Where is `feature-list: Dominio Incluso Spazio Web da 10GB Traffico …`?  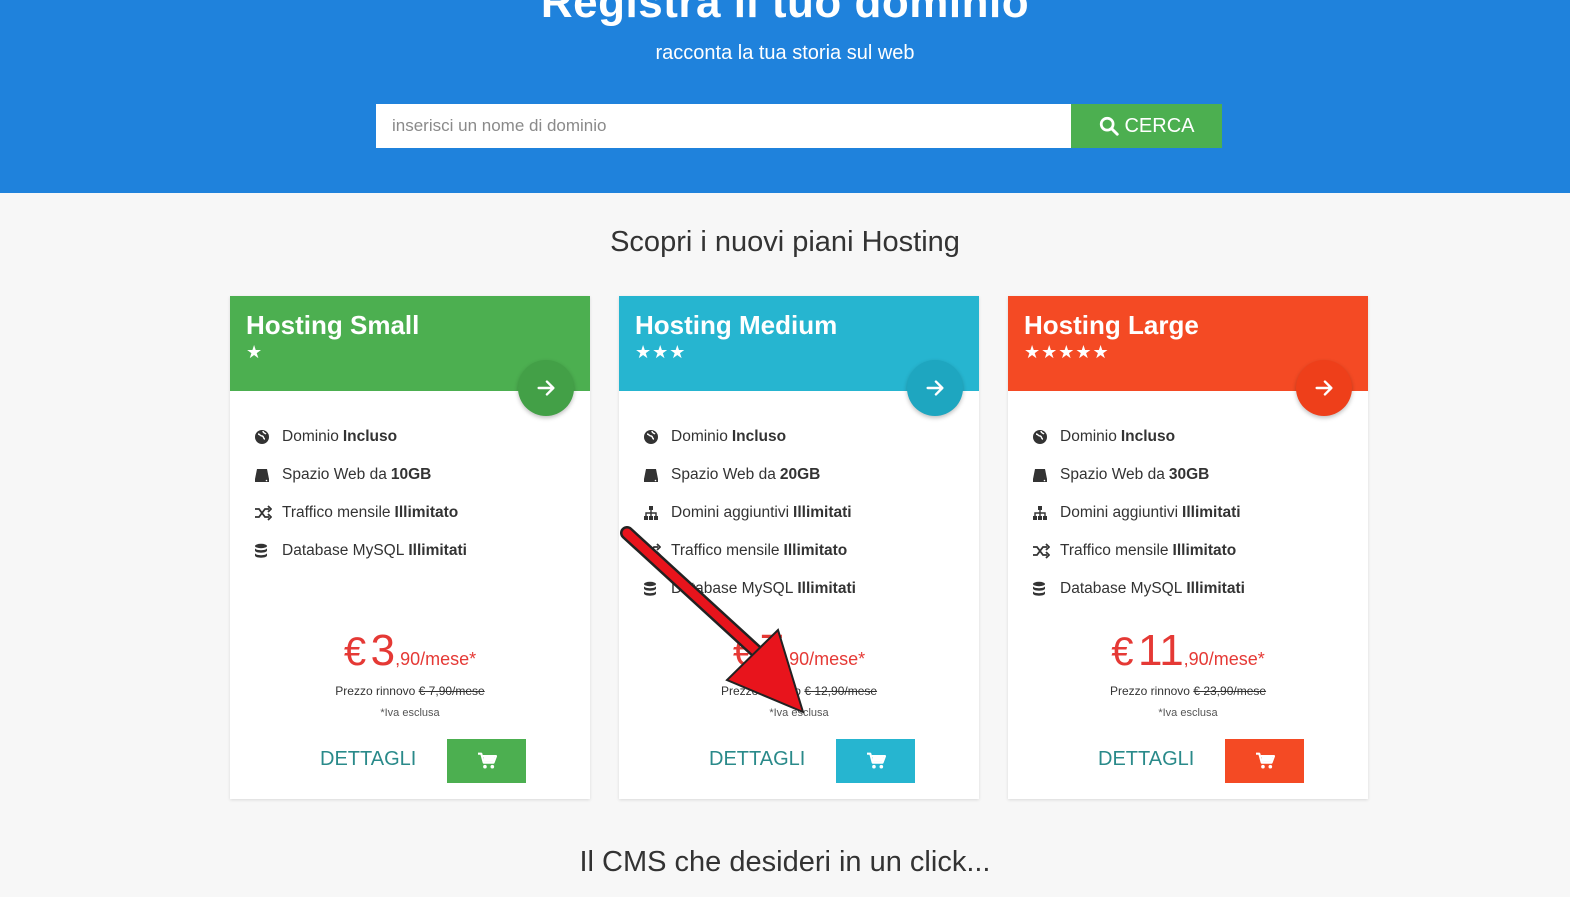
feature-list: Dominio Incluso Spazio Web da 10GB Traffico … is located at coordinates (360, 494).